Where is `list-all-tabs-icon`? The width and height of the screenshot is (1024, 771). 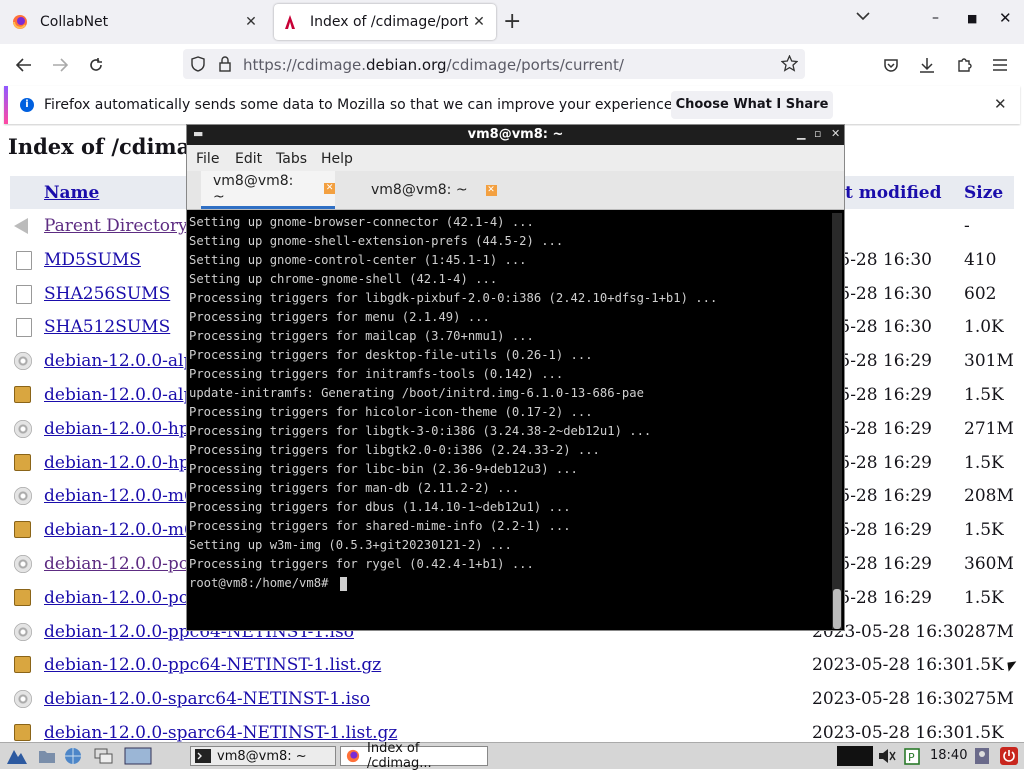 list-all-tabs-icon is located at coordinates (863, 16).